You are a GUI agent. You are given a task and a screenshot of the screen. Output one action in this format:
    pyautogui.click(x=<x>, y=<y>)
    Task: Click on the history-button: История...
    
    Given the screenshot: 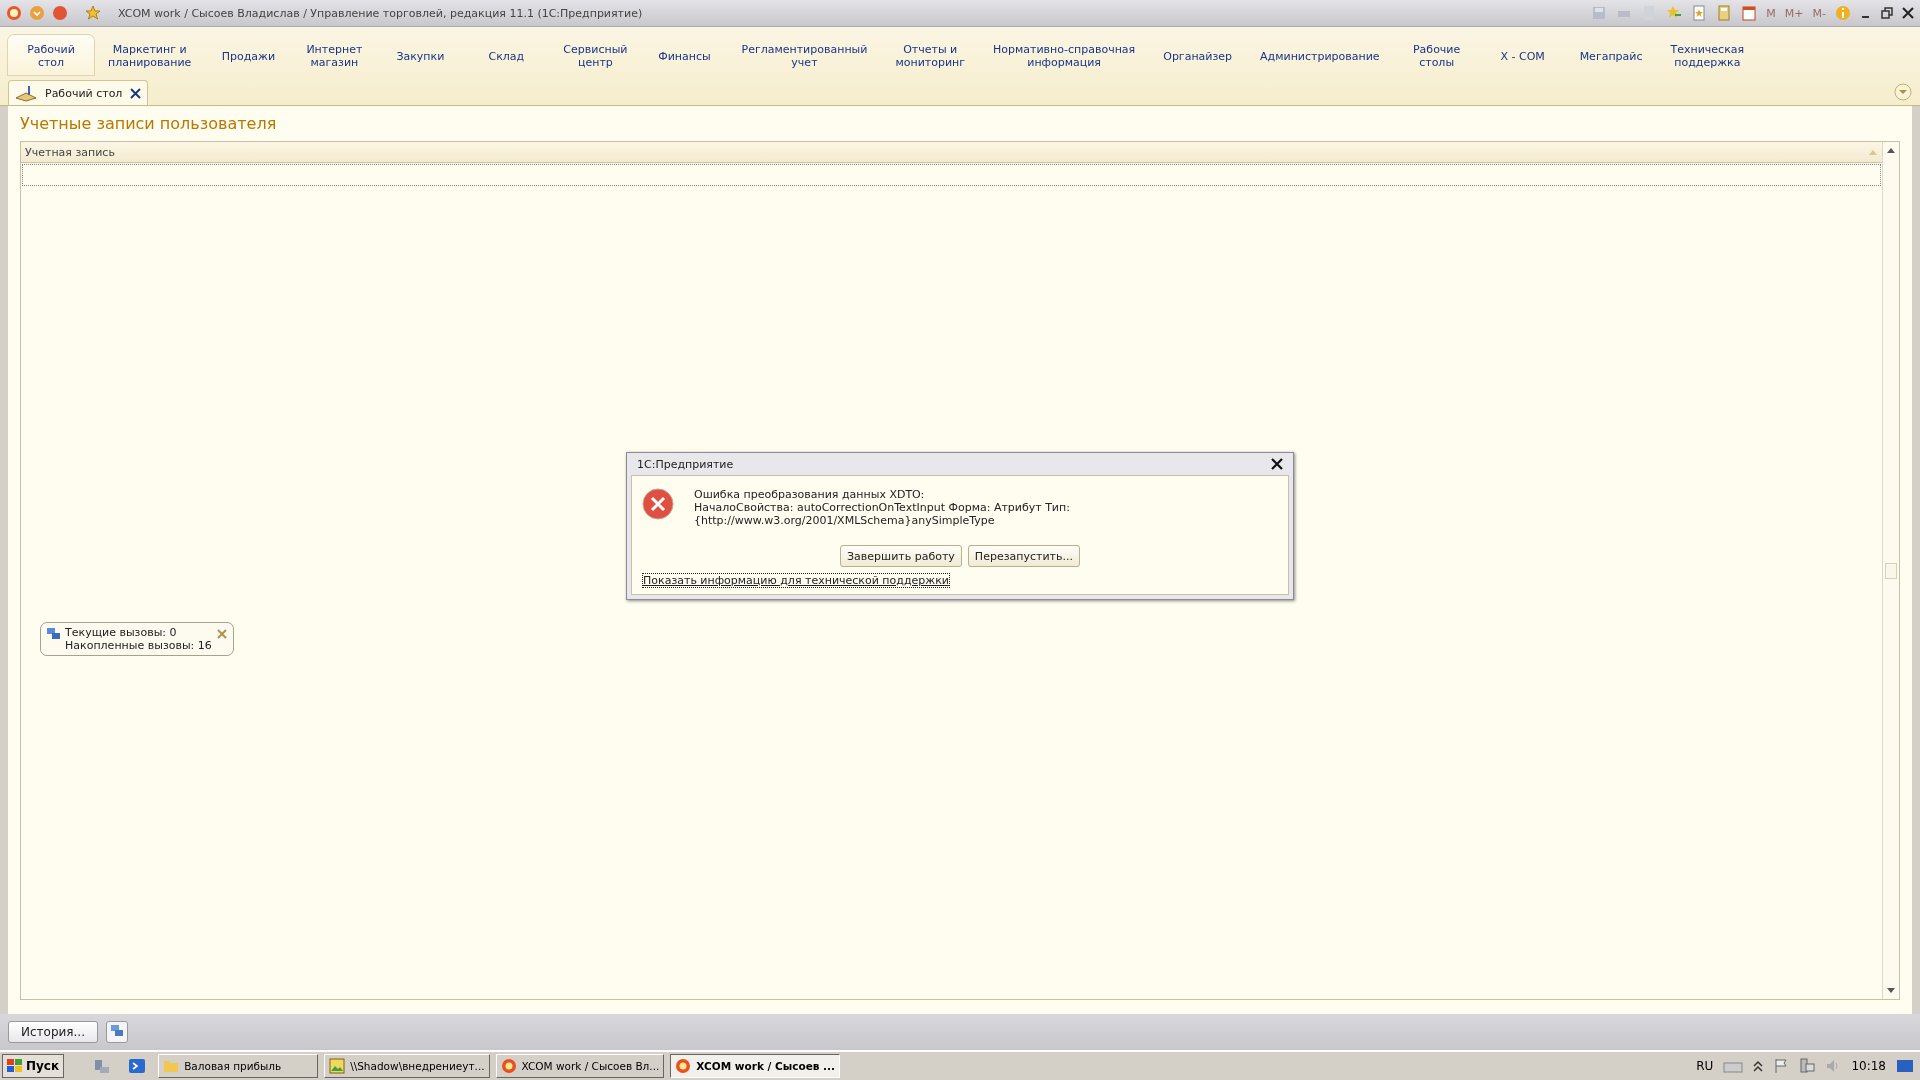 What is the action you would take?
    pyautogui.click(x=53, y=1032)
    